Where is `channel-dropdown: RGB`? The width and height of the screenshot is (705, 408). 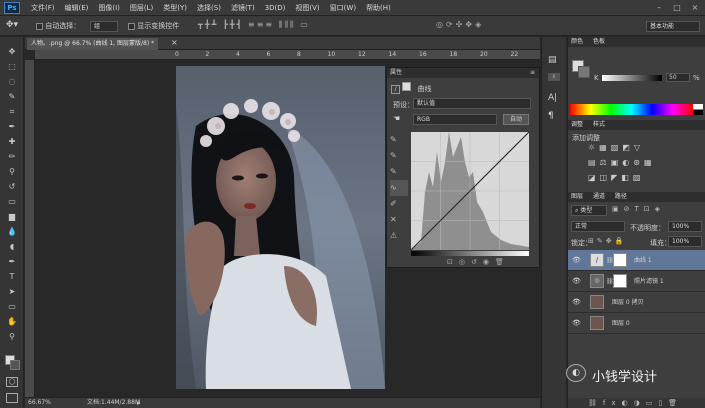
channel-dropdown: RGB is located at coordinates (455, 119).